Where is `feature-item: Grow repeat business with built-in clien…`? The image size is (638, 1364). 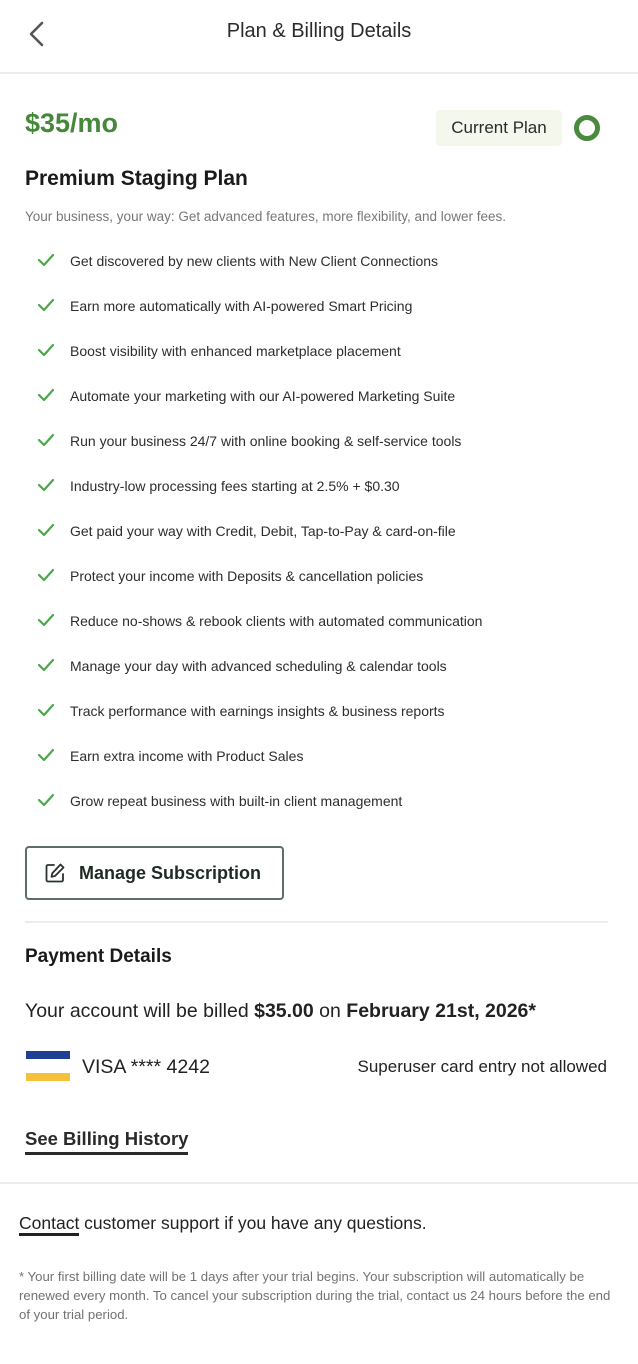 feature-item: Grow repeat business with built-in clien… is located at coordinates (319, 801).